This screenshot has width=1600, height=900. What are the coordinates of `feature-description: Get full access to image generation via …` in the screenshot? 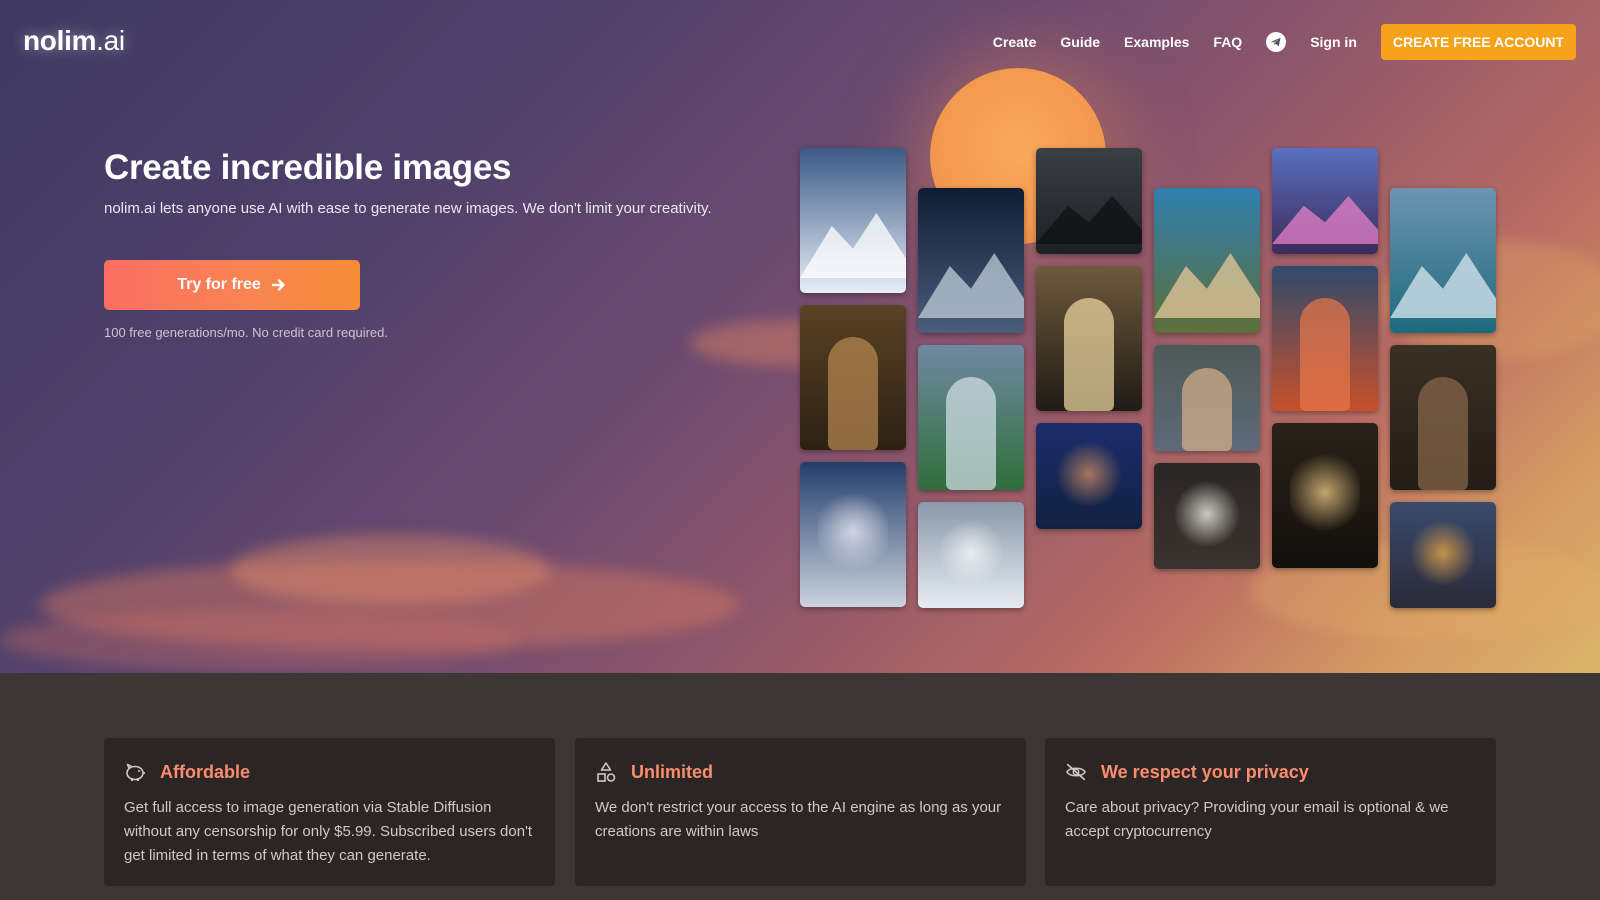 It's located at (328, 831).